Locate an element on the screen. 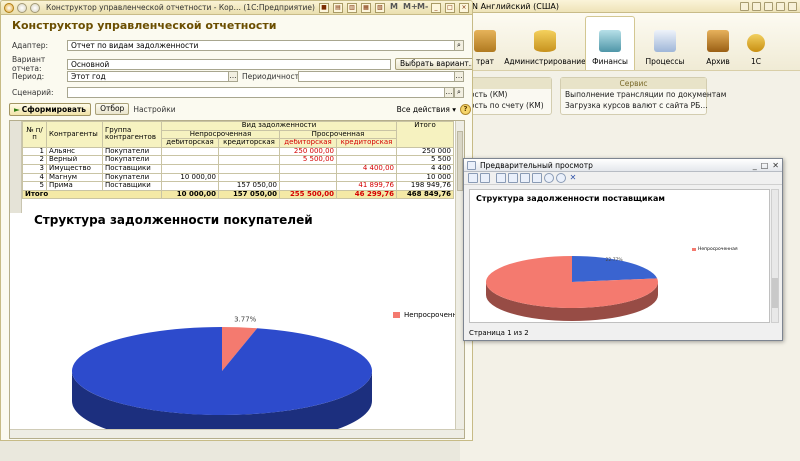 Image resolution: width=800 pixels, height=461 pixels. processes-icon is located at coordinates (665, 41).